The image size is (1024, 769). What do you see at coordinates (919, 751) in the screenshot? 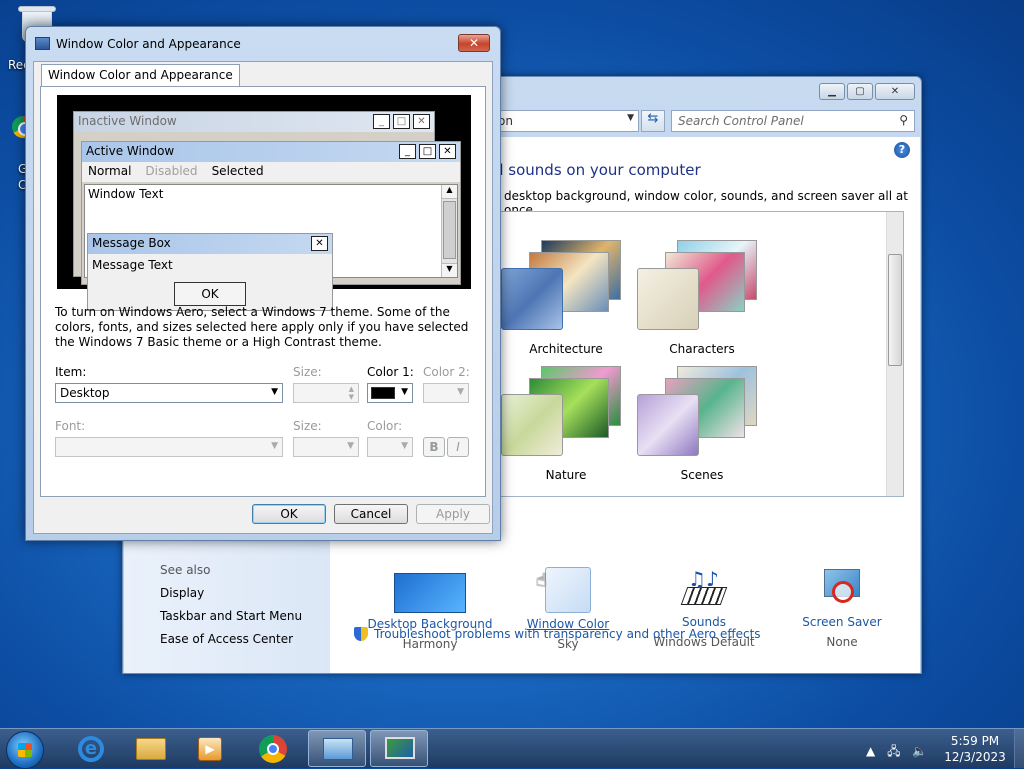
I see `volume-icon: 🔈` at bounding box center [919, 751].